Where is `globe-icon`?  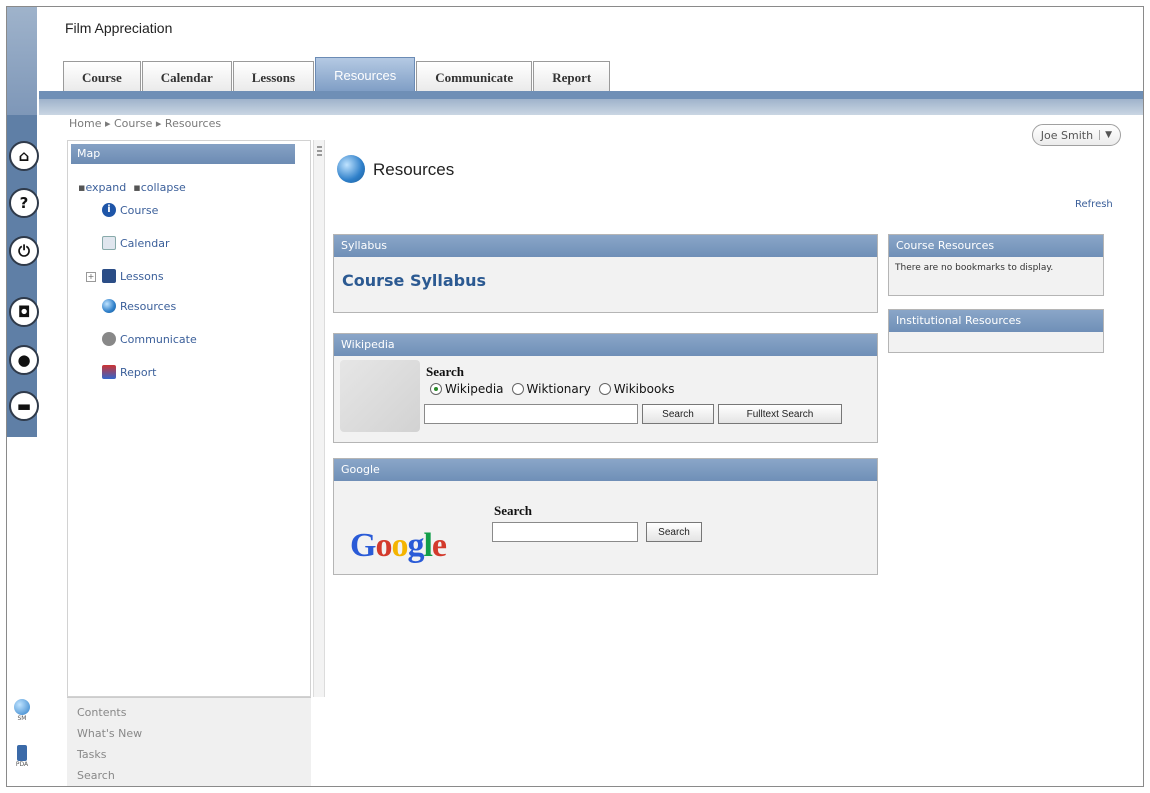
globe-icon is located at coordinates (109, 306).